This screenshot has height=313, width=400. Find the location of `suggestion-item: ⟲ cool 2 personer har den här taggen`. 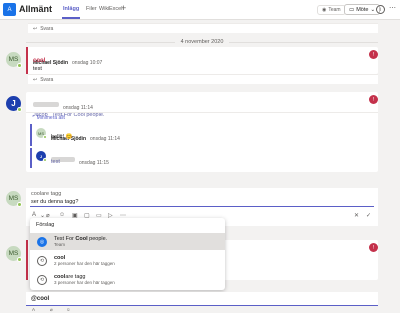

suggestion-item: ⟲ cool 2 personer har den här taggen is located at coordinates (127, 260).